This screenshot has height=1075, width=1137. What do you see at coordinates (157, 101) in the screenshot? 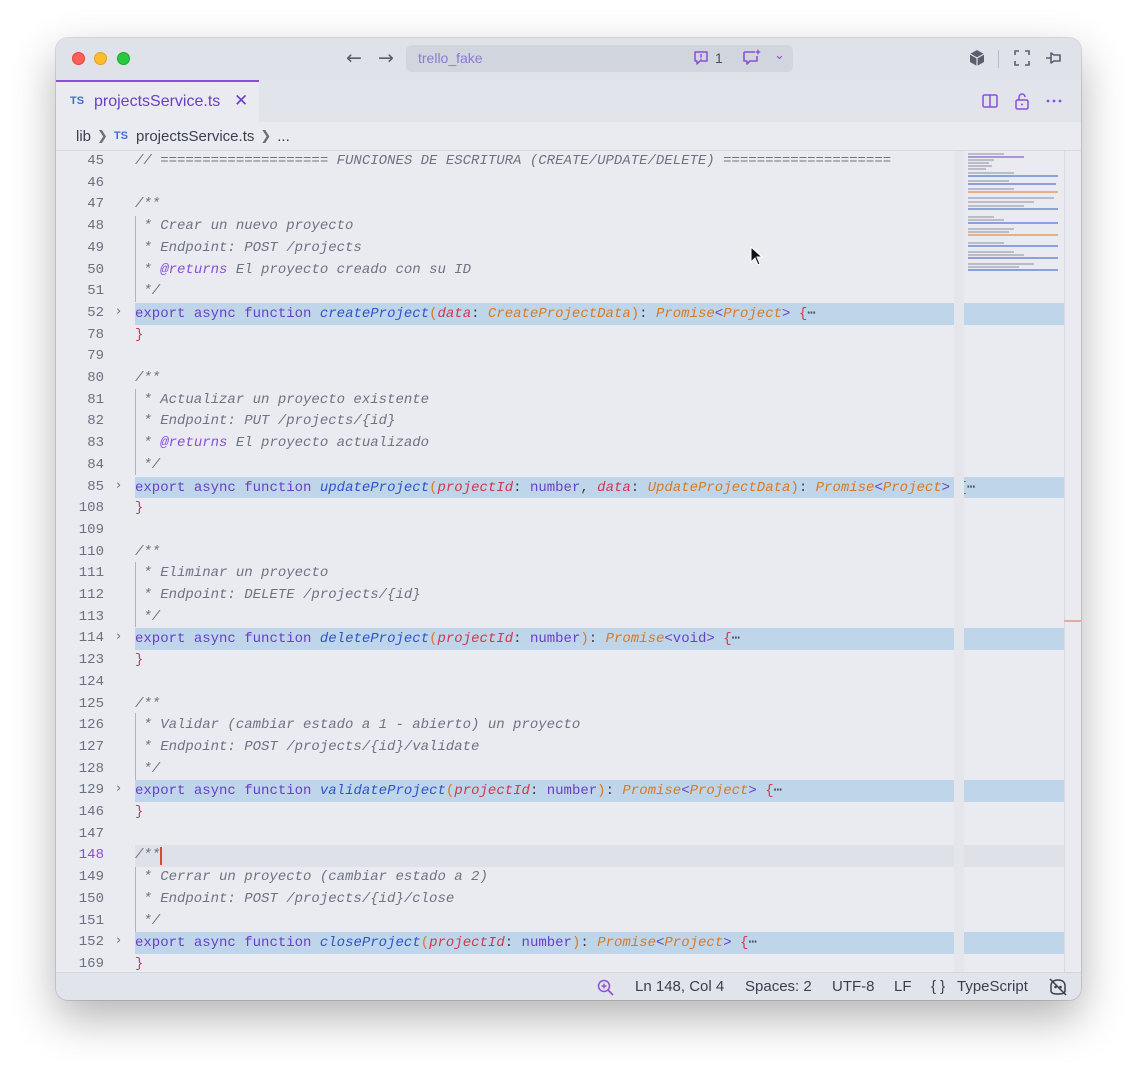
I see `tab-projects-service: TS projectsService.ts ✕` at bounding box center [157, 101].